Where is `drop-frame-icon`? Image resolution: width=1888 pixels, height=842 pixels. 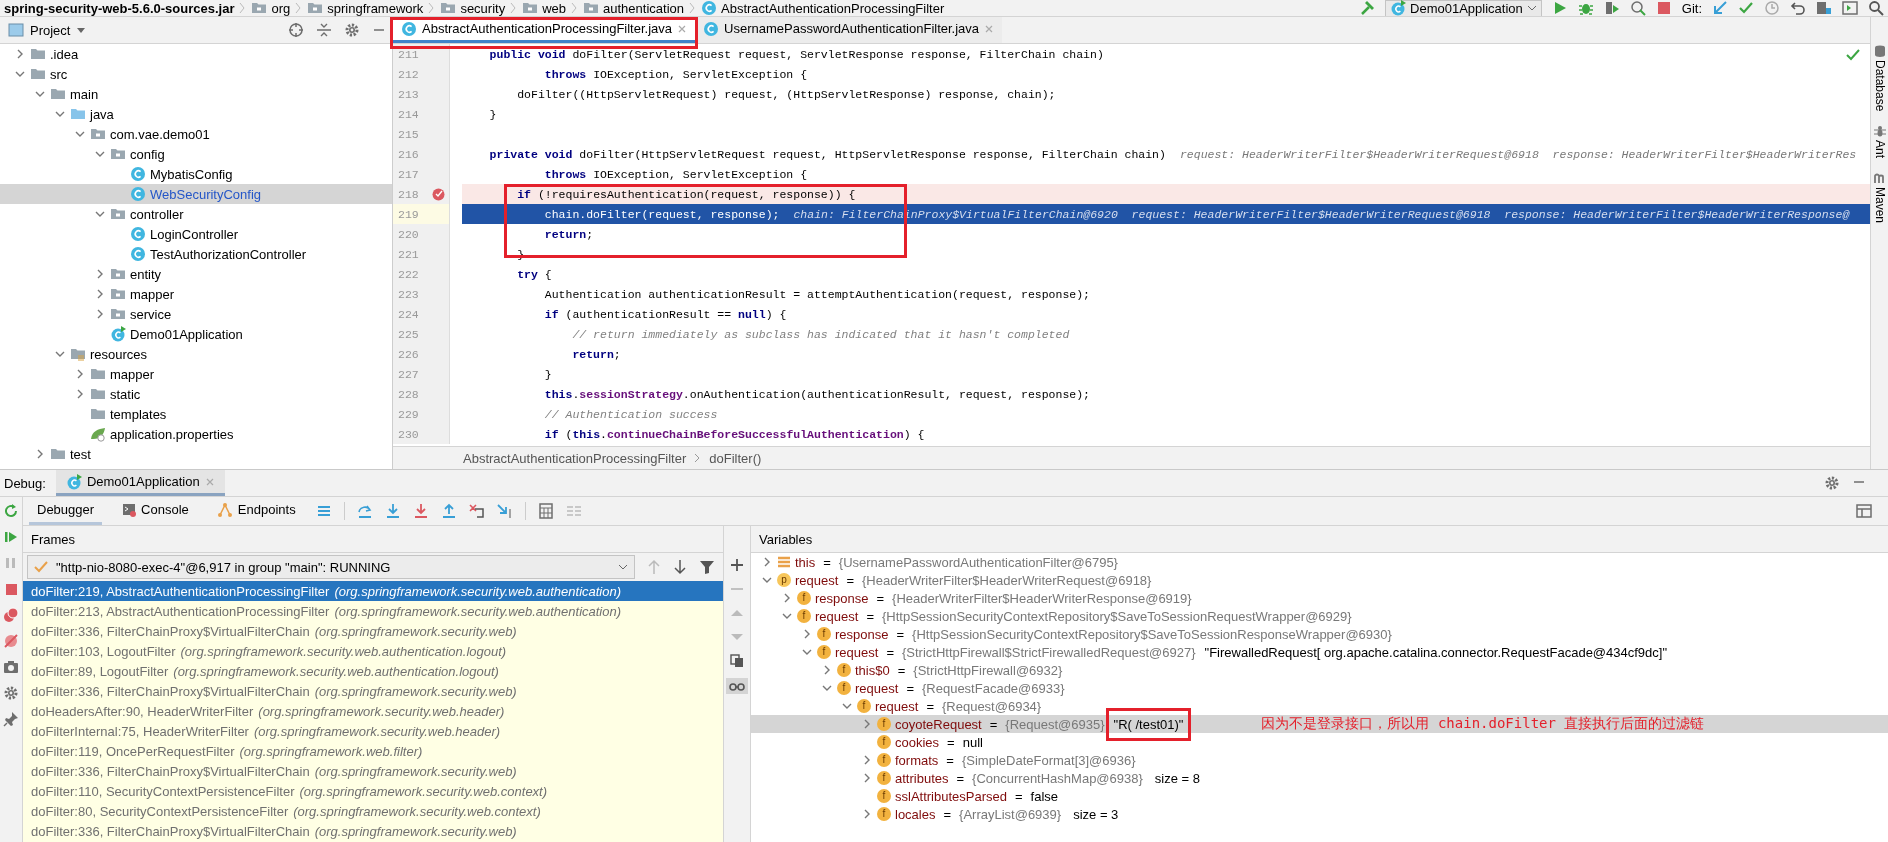 drop-frame-icon is located at coordinates (476, 511).